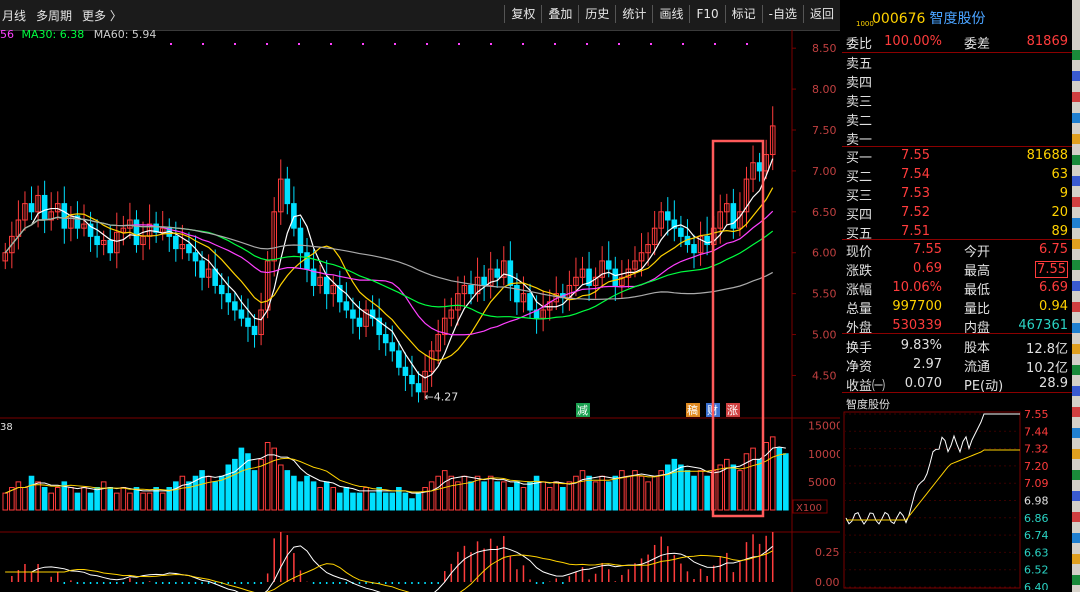  Describe the element at coordinates (582, 410) in the screenshot. I see `event-label: 减` at that location.